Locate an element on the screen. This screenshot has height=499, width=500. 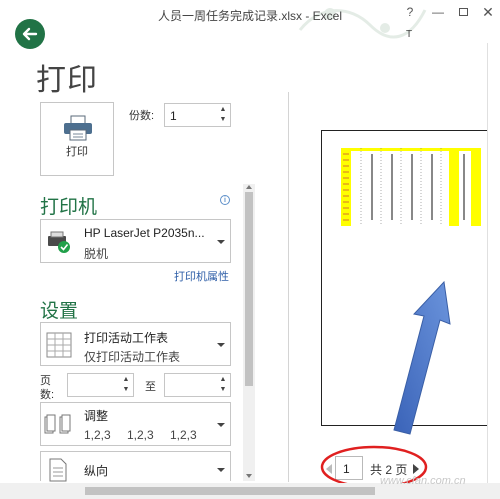
print-scope-sub: 仅打印活动工作表 is located at coordinates (132, 357).